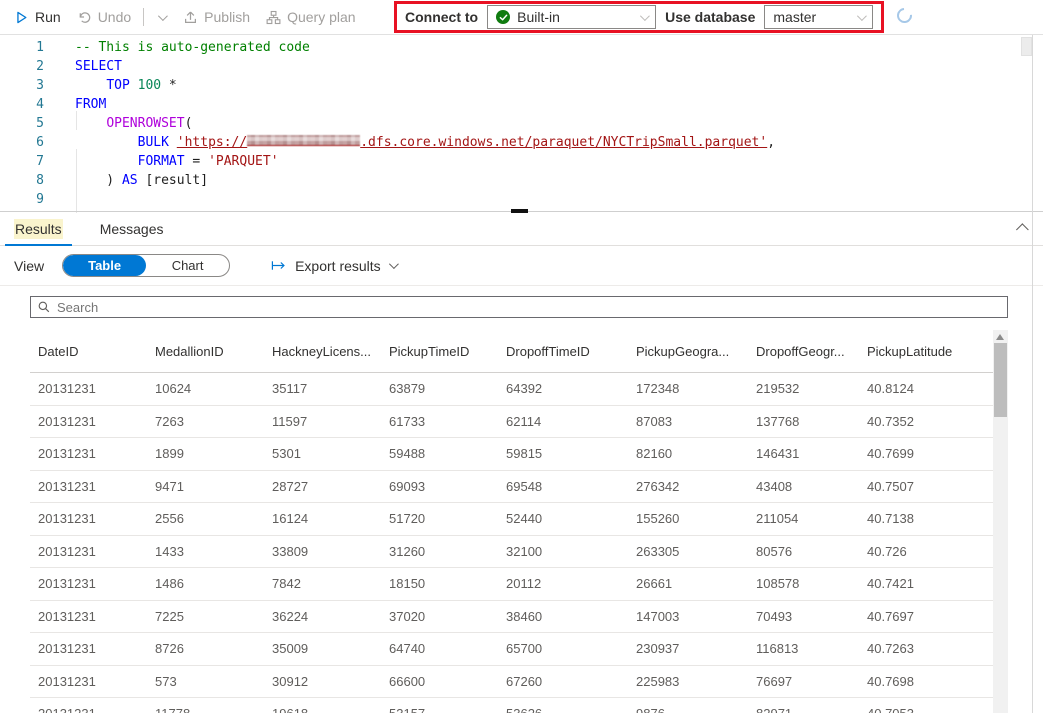  I want to click on run-label: Run, so click(48, 17).